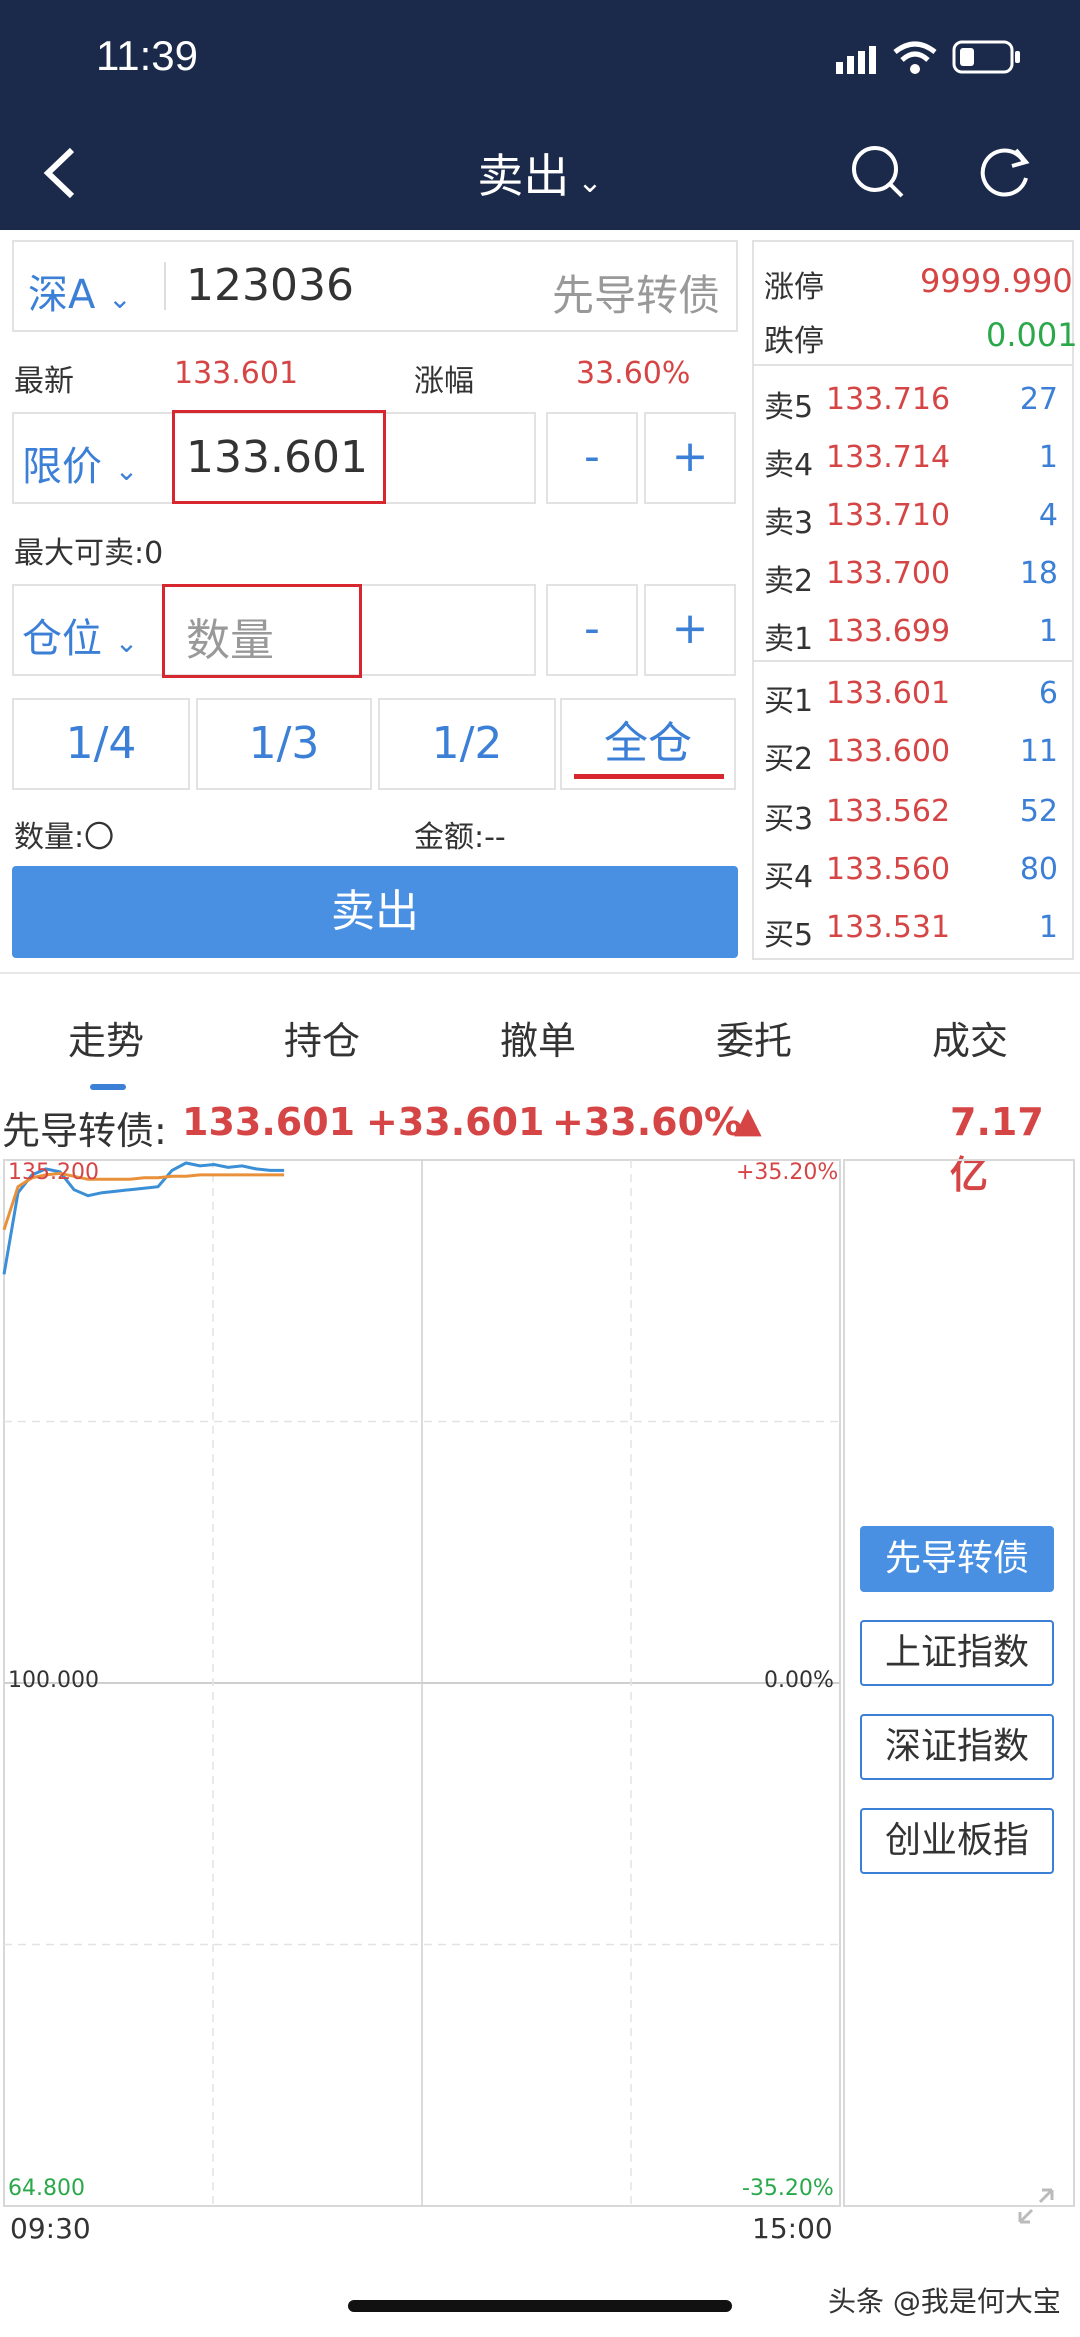 This screenshot has height=2337, width=1080. Describe the element at coordinates (794, 287) in the screenshot. I see `limit-up-label: 涨停` at that location.